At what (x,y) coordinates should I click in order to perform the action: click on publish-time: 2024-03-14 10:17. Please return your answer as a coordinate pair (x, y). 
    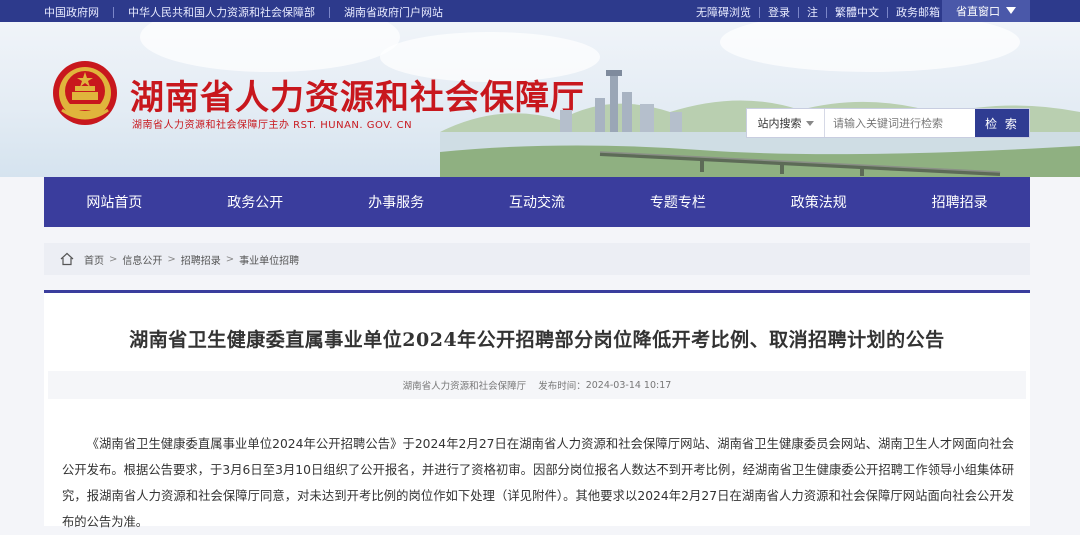
    Looking at the image, I should click on (628, 385).